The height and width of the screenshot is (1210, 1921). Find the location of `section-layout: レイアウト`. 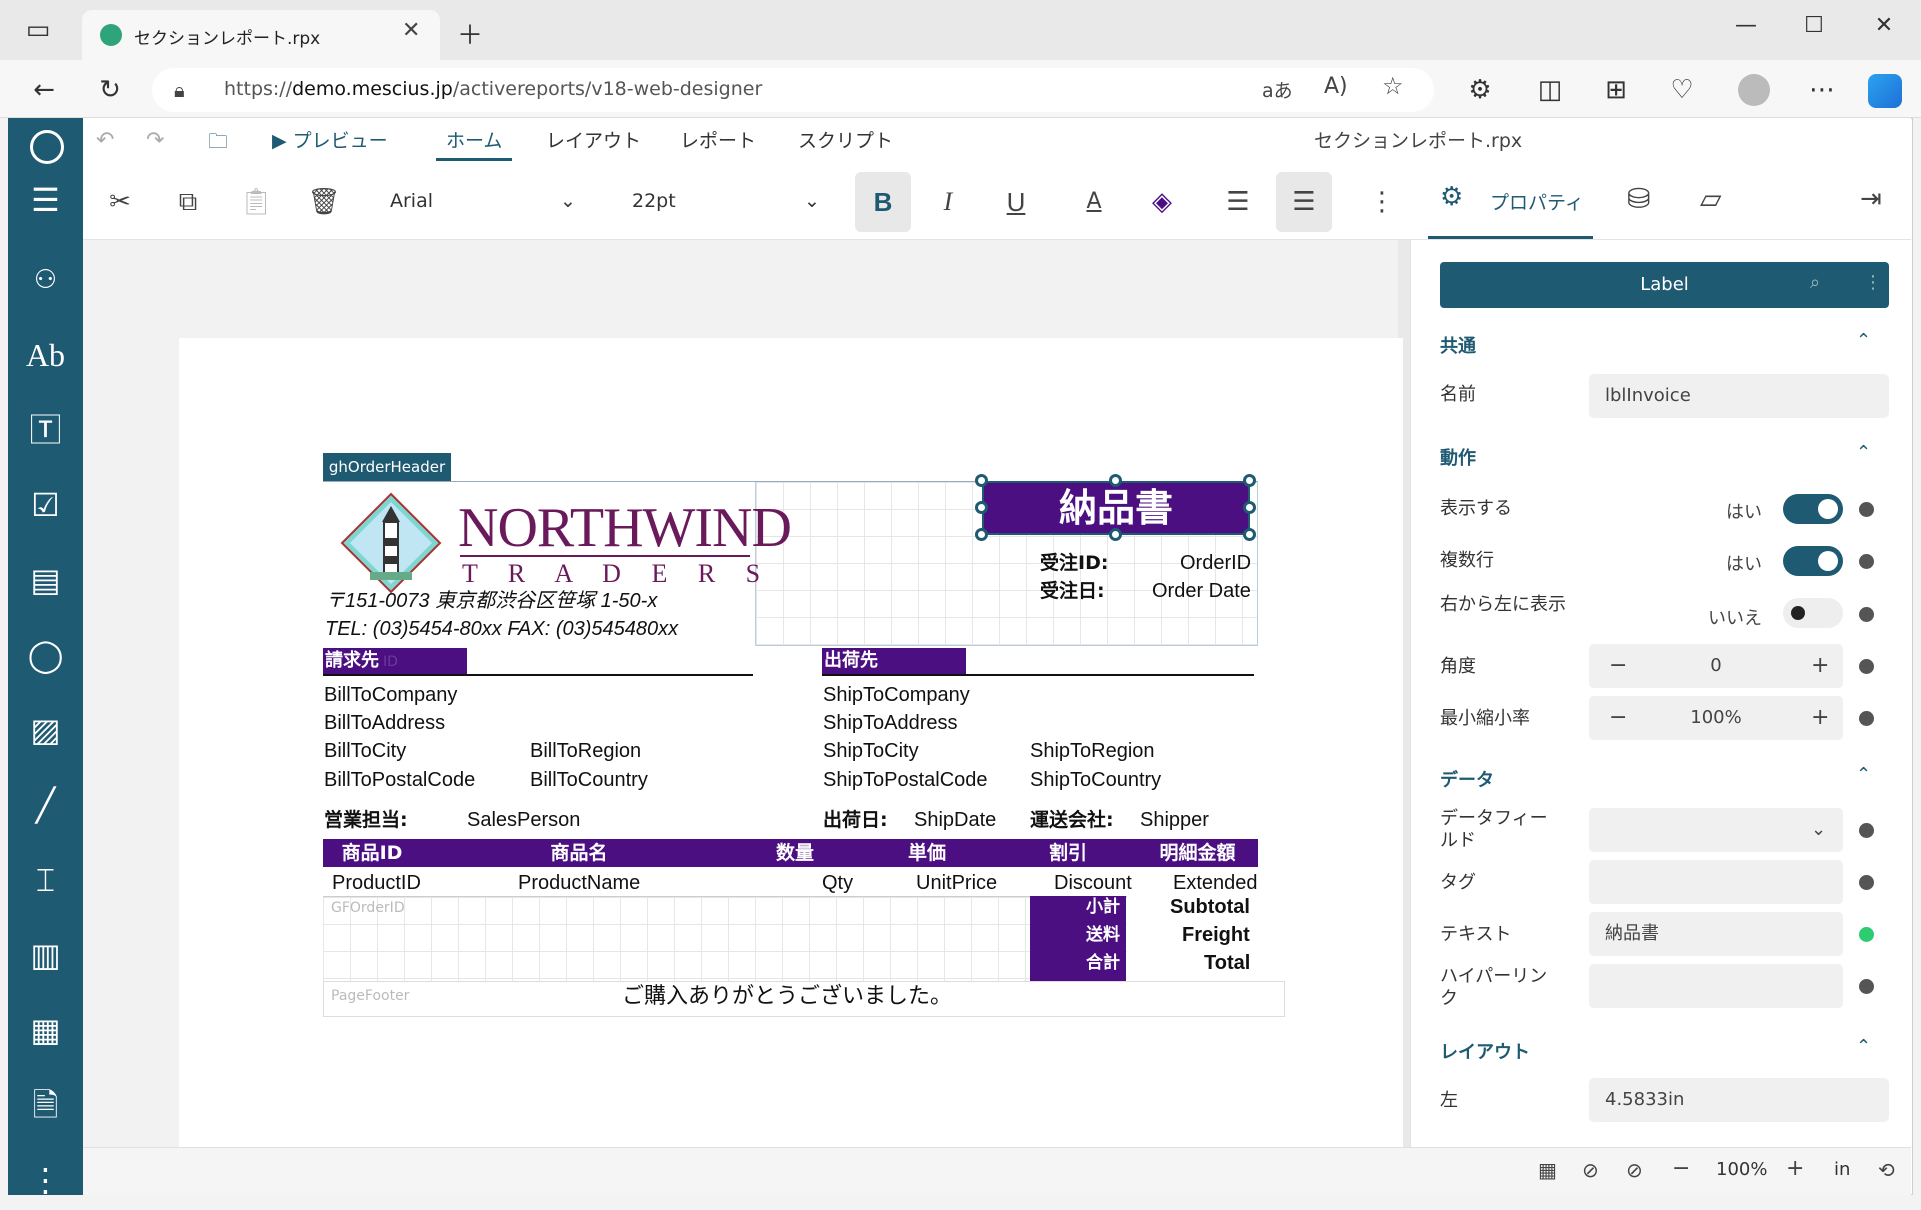

section-layout: レイアウト is located at coordinates (1485, 1051).